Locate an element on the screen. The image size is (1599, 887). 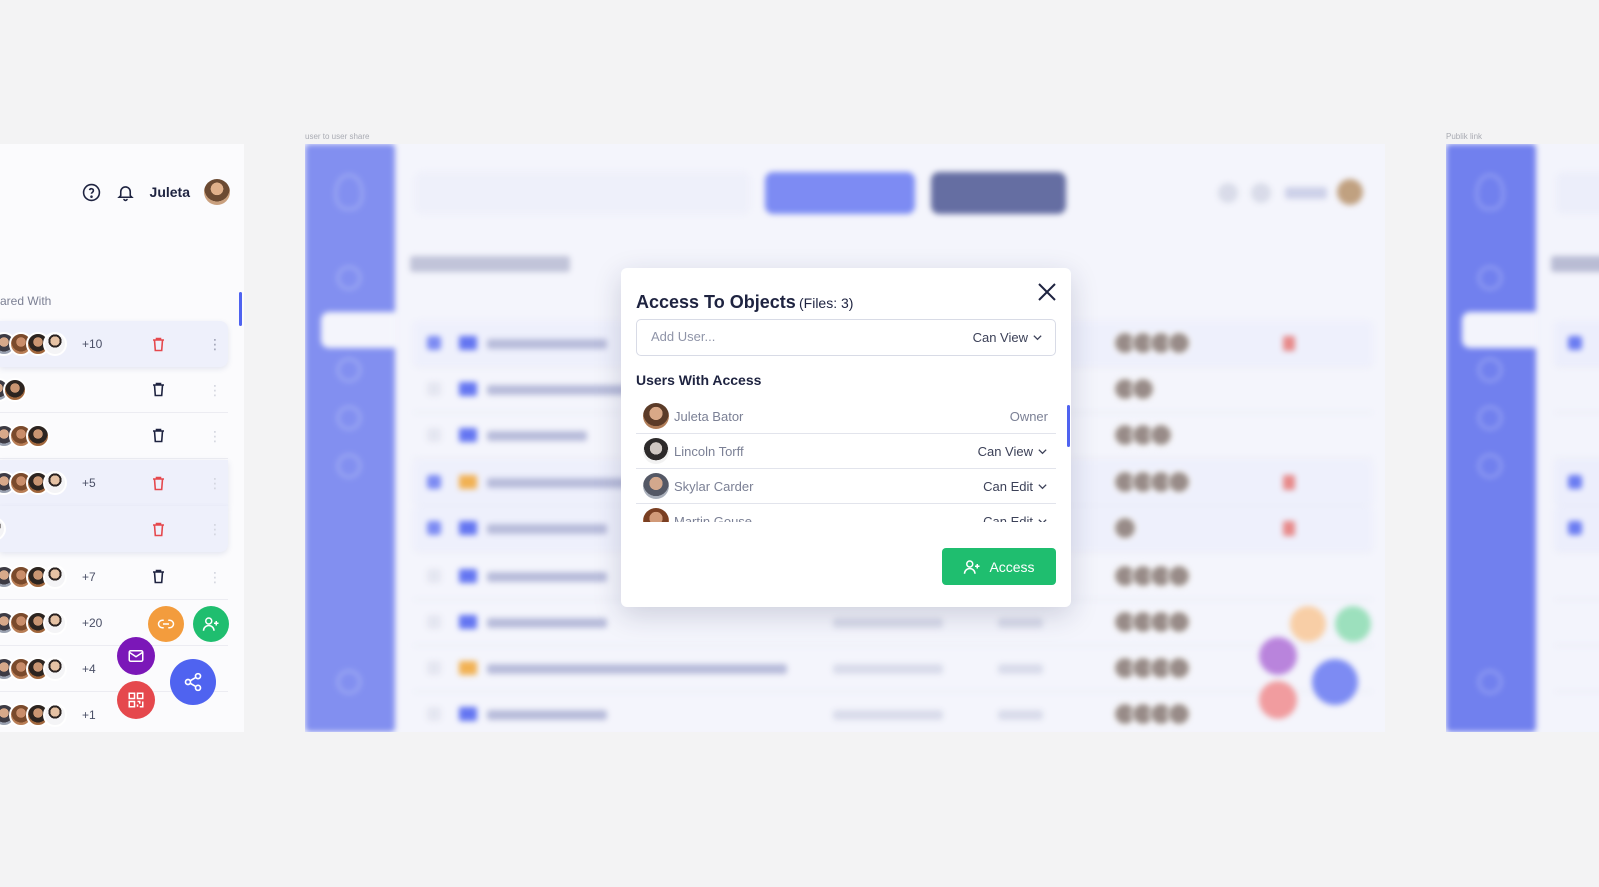
user-row: Juleta Bator Owner is located at coordinates (846, 416).